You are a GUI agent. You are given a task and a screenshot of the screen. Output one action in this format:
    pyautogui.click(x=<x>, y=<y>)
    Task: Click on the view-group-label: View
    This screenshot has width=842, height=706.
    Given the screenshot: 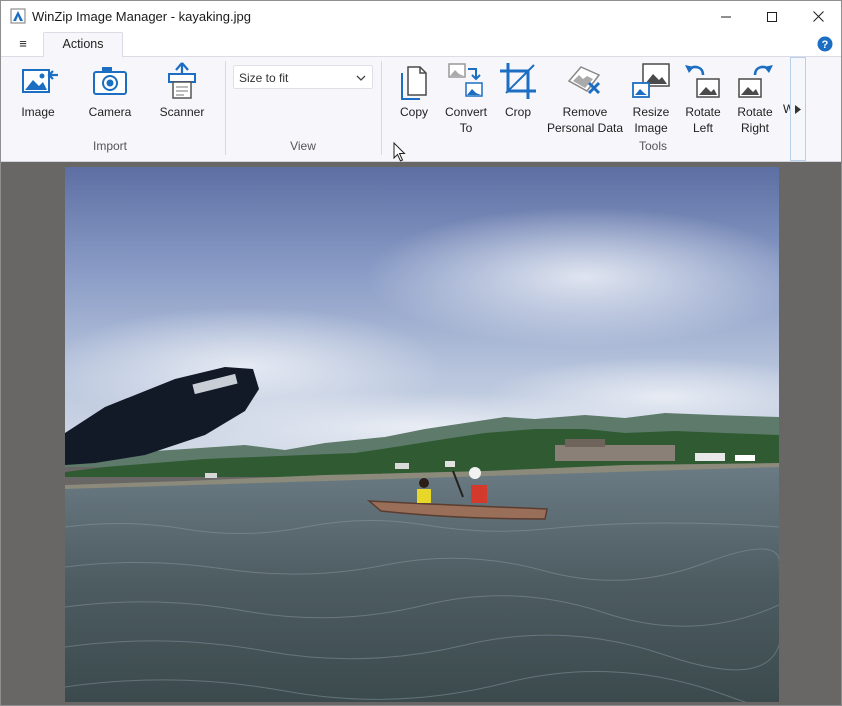 What is the action you would take?
    pyautogui.click(x=303, y=146)
    